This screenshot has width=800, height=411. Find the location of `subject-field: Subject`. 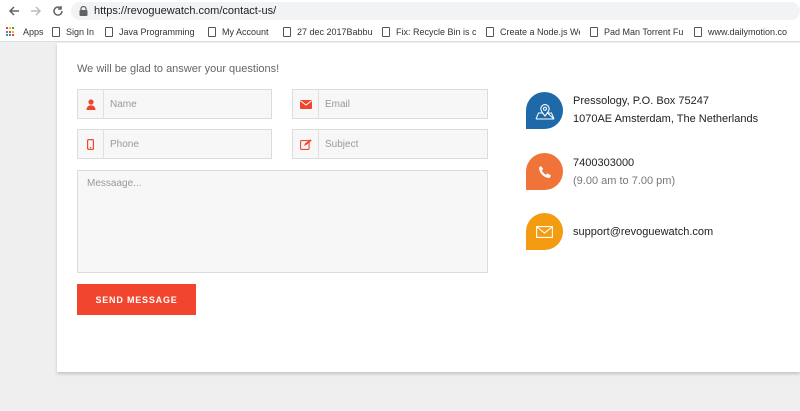

subject-field: Subject is located at coordinates (390, 144).